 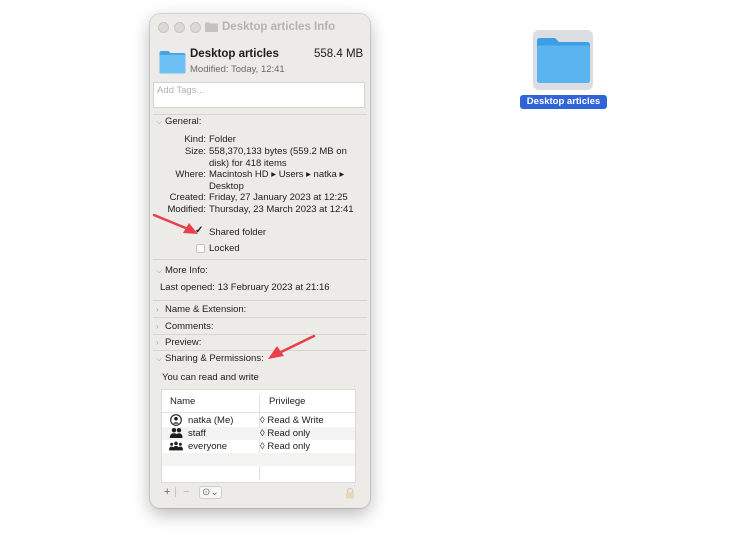 I want to click on general-heading: General:, so click(x=183, y=121).